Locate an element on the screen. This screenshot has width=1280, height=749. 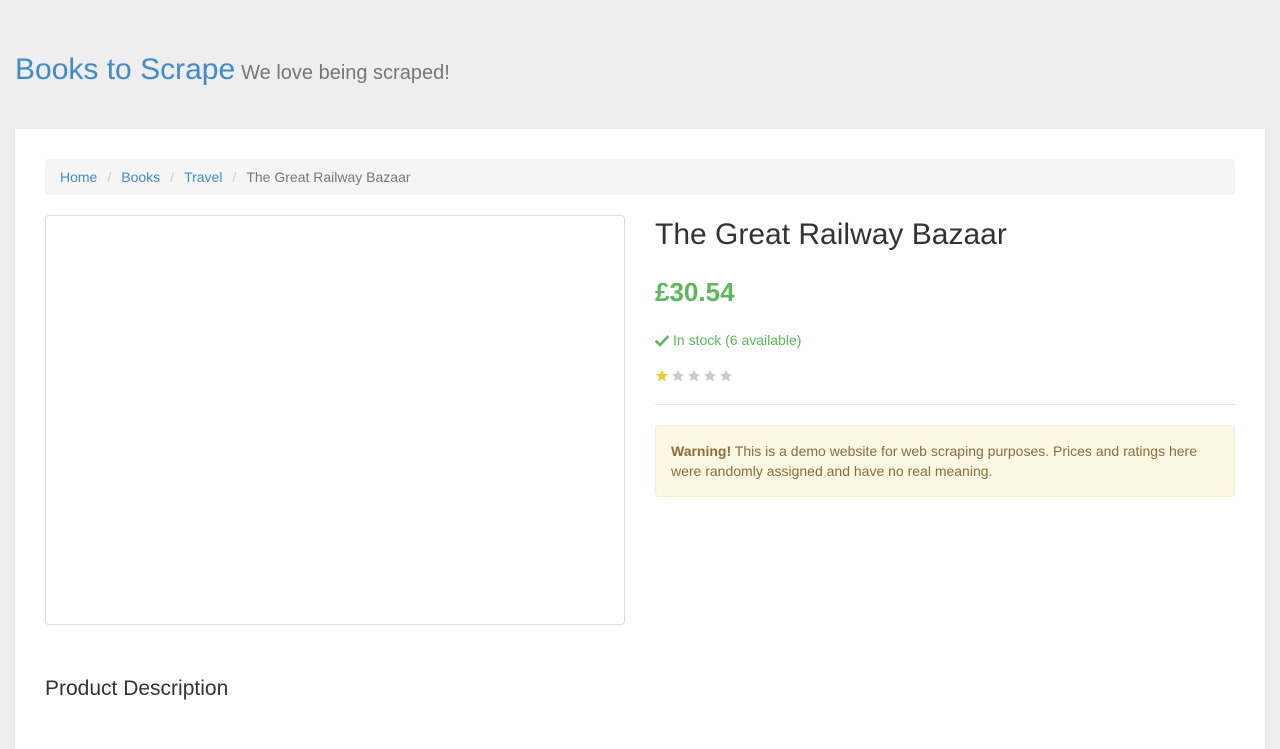
brand-link: Books to Scrape is located at coordinates (125, 70).